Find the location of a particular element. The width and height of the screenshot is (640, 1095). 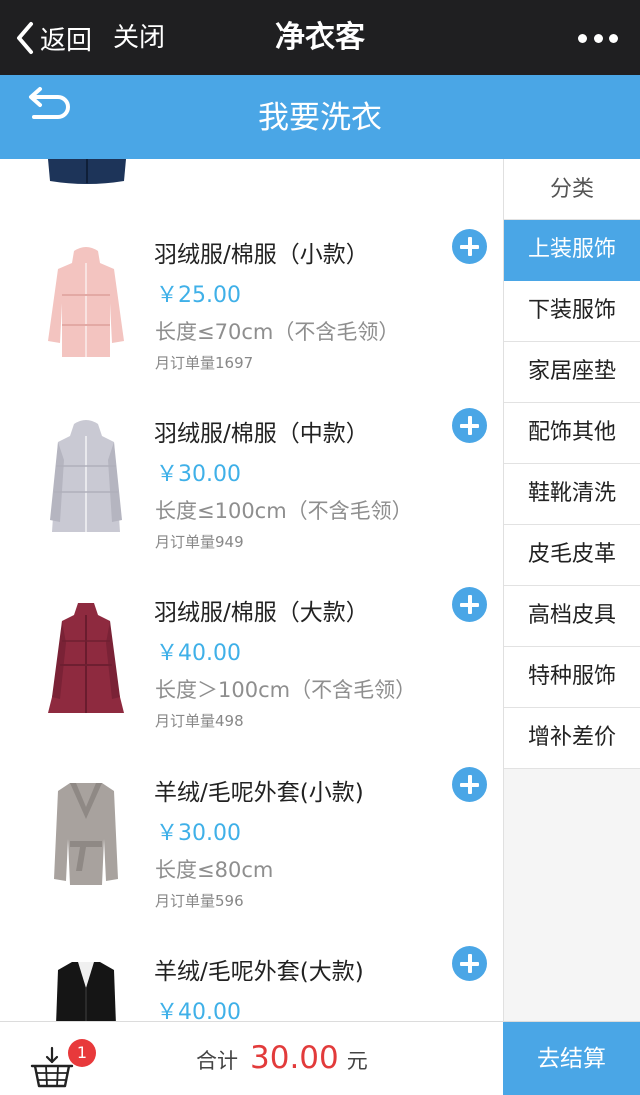

product-name: 羽绒服/棉服（大款） is located at coordinates (261, 613).